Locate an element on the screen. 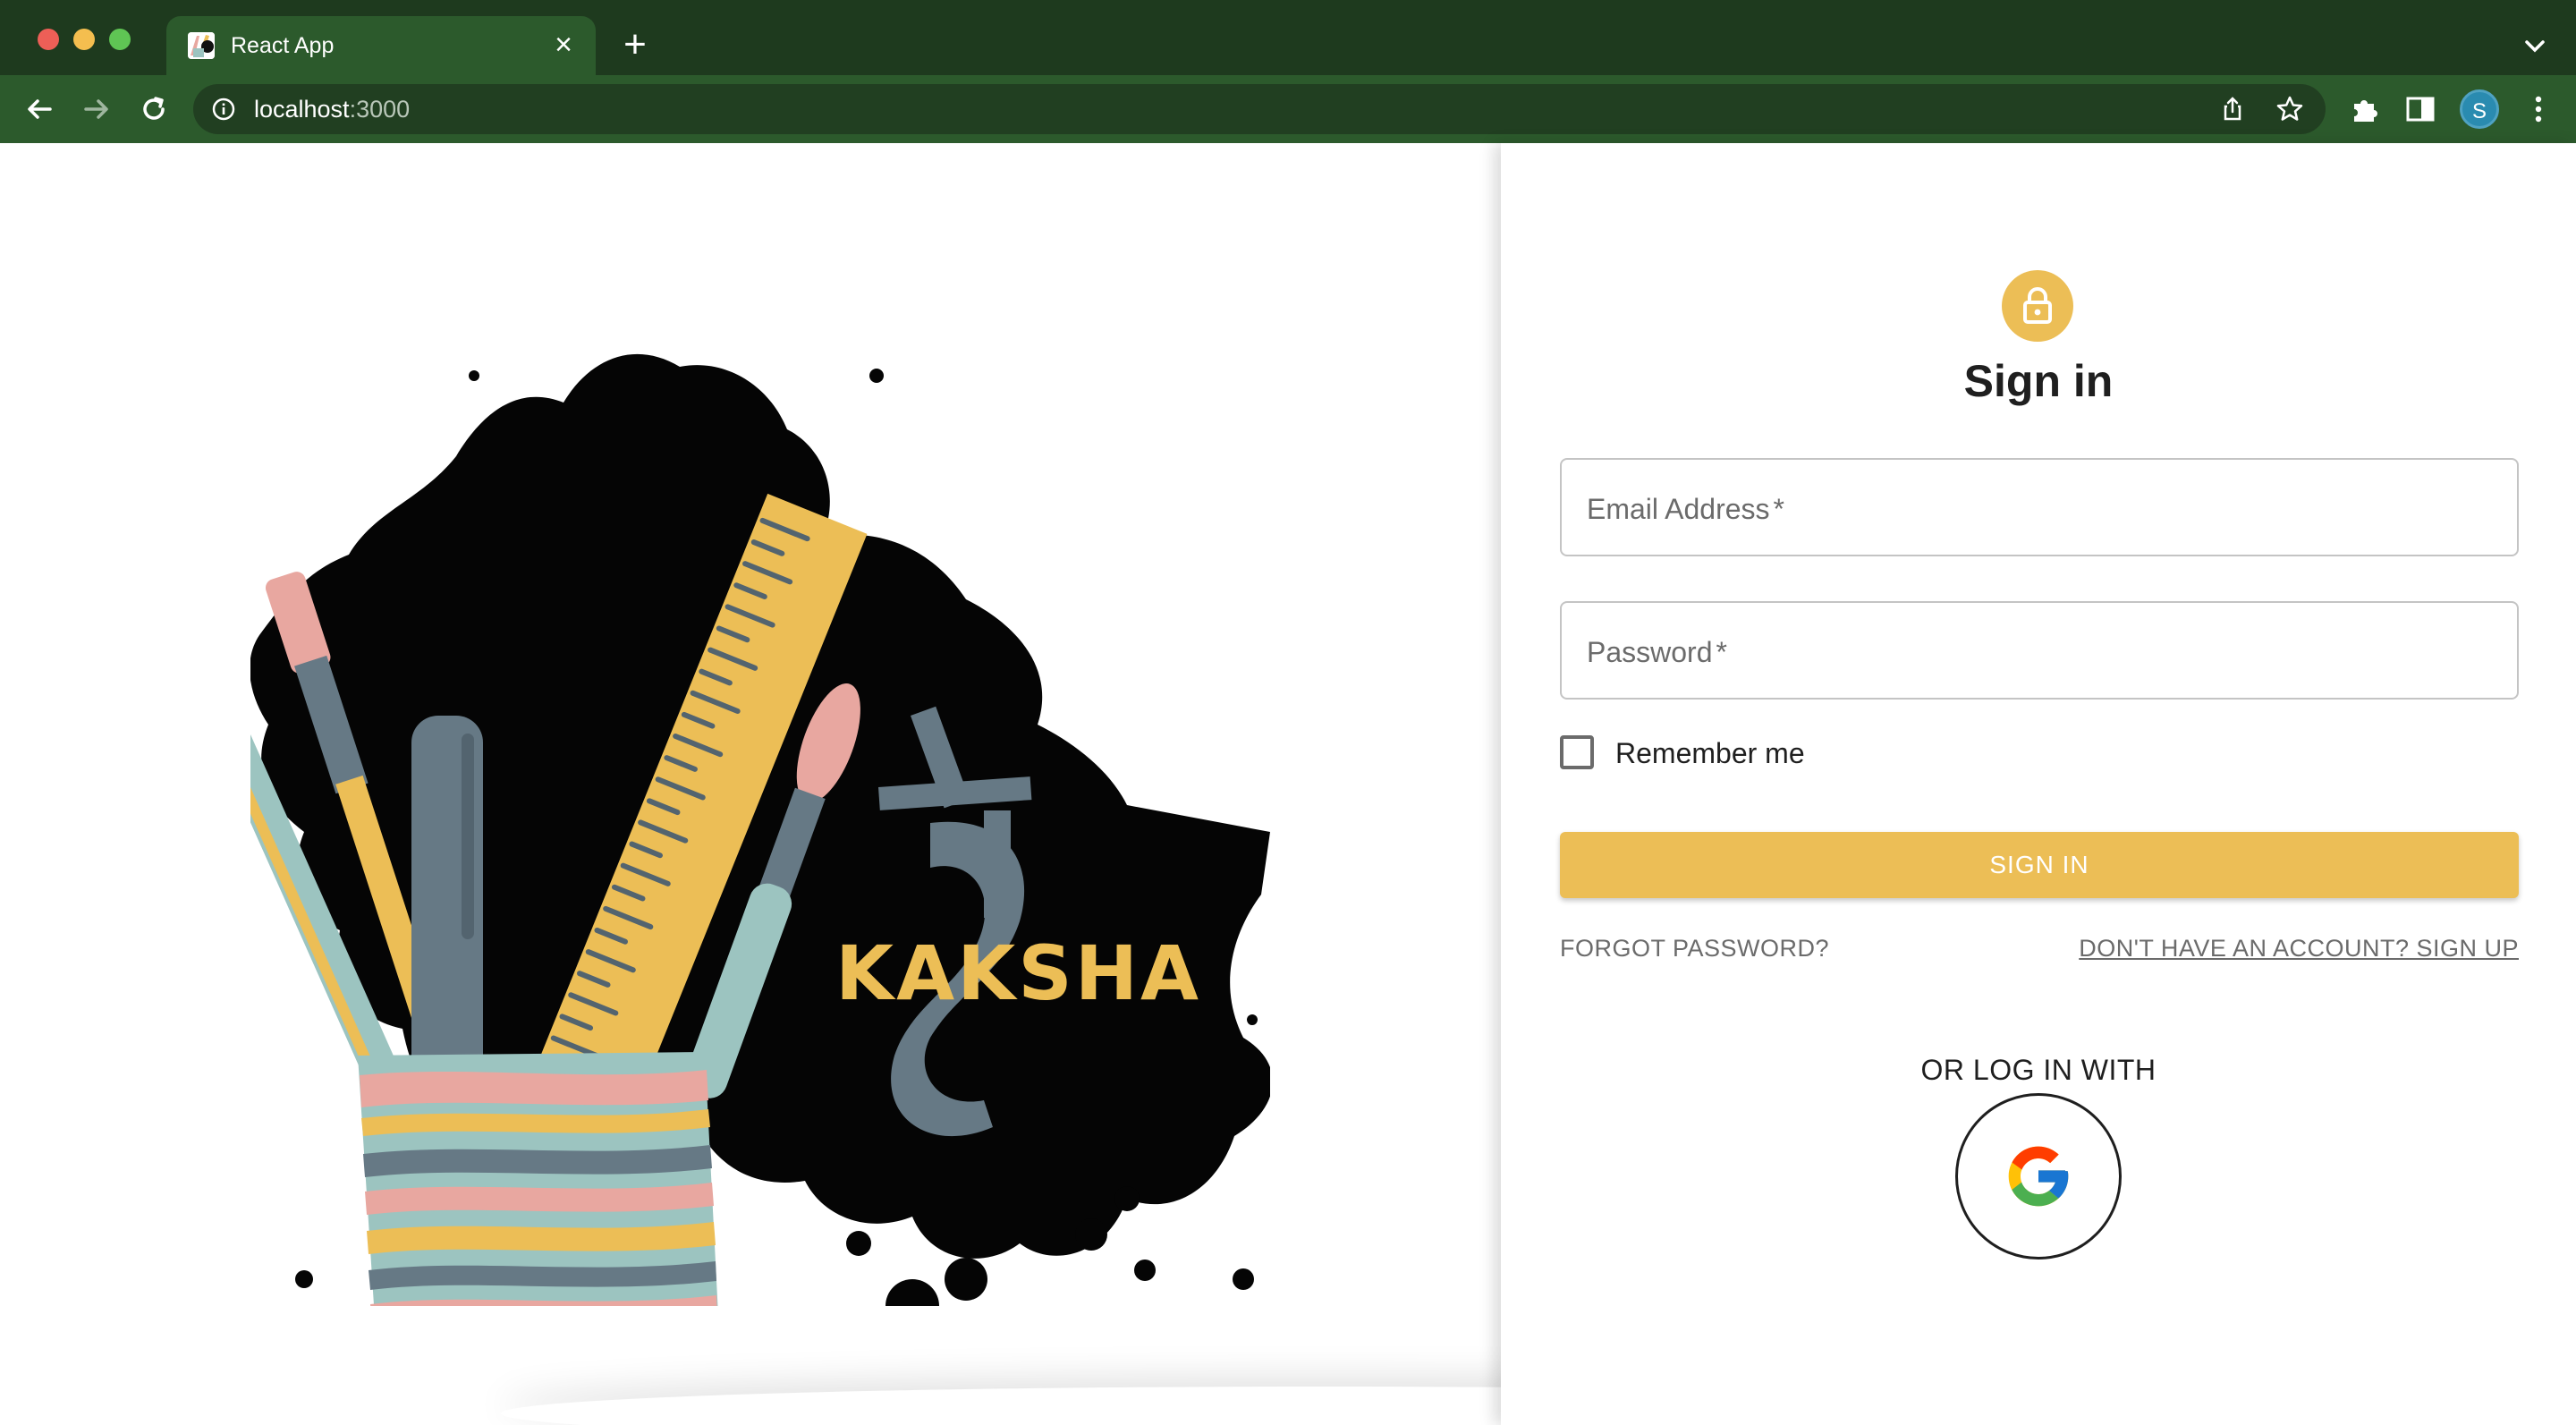 The height and width of the screenshot is (1425, 2576). remember-me-label: Remember me is located at coordinates (1710, 753).